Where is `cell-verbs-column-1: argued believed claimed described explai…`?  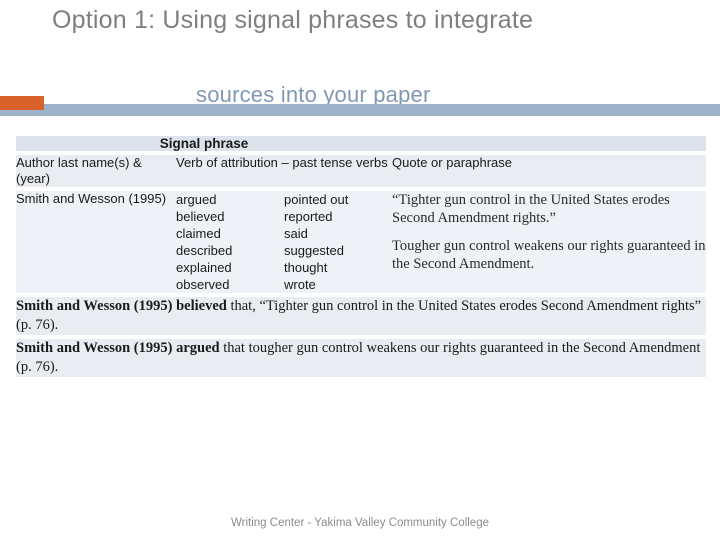 cell-verbs-column-1: argued believed claimed described explai… is located at coordinates (230, 242).